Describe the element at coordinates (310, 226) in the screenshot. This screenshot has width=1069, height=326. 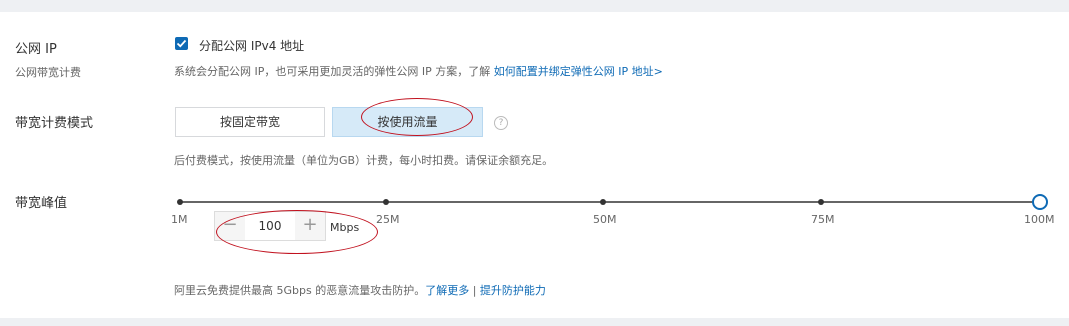
I see `increment-button: +` at that location.